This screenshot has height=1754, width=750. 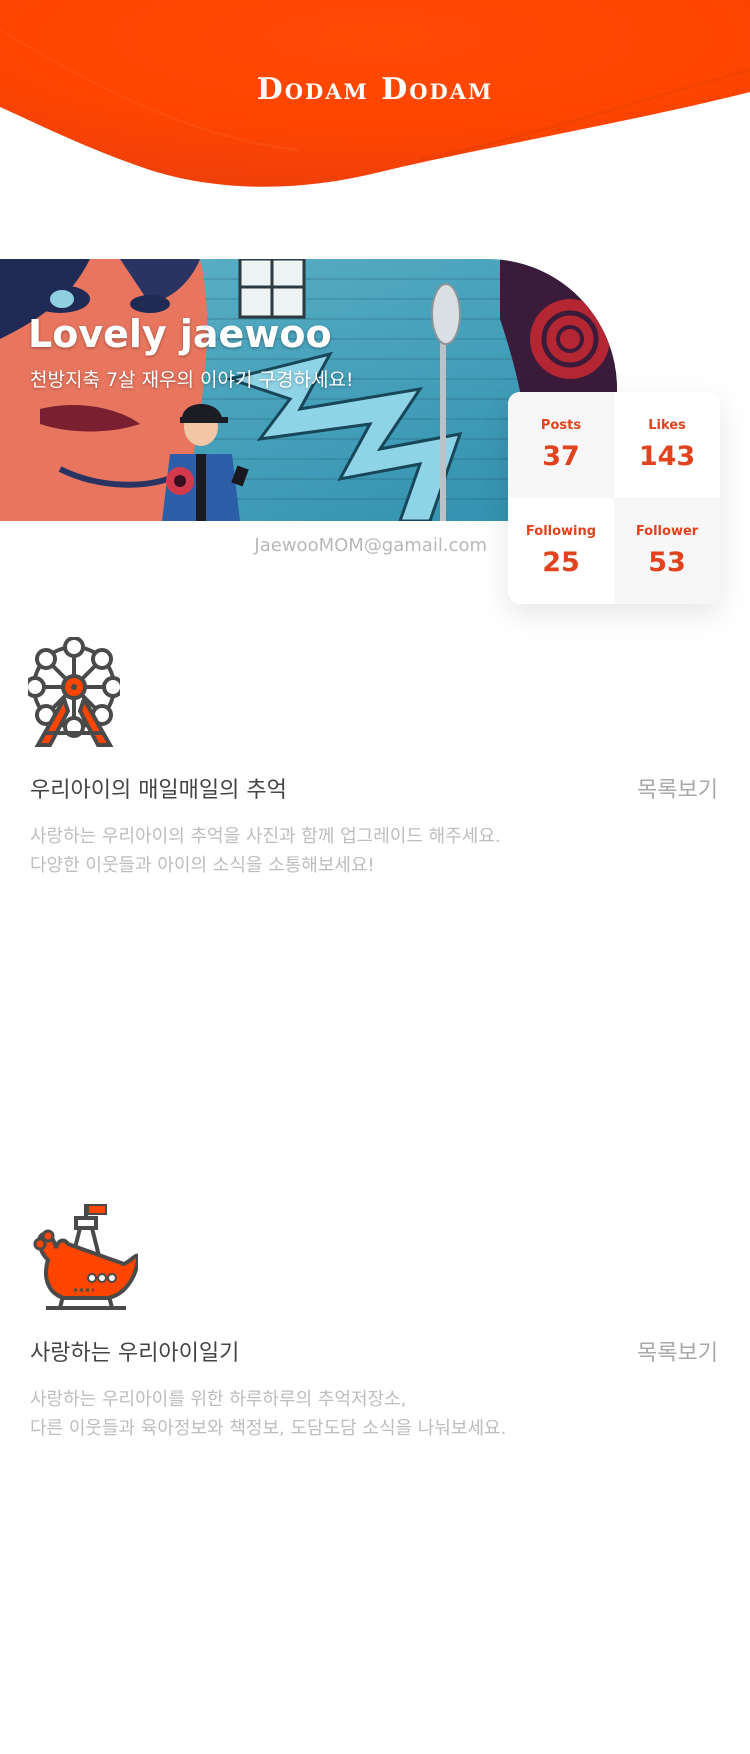 What do you see at coordinates (561, 531) in the screenshot?
I see `stat-label: Following` at bounding box center [561, 531].